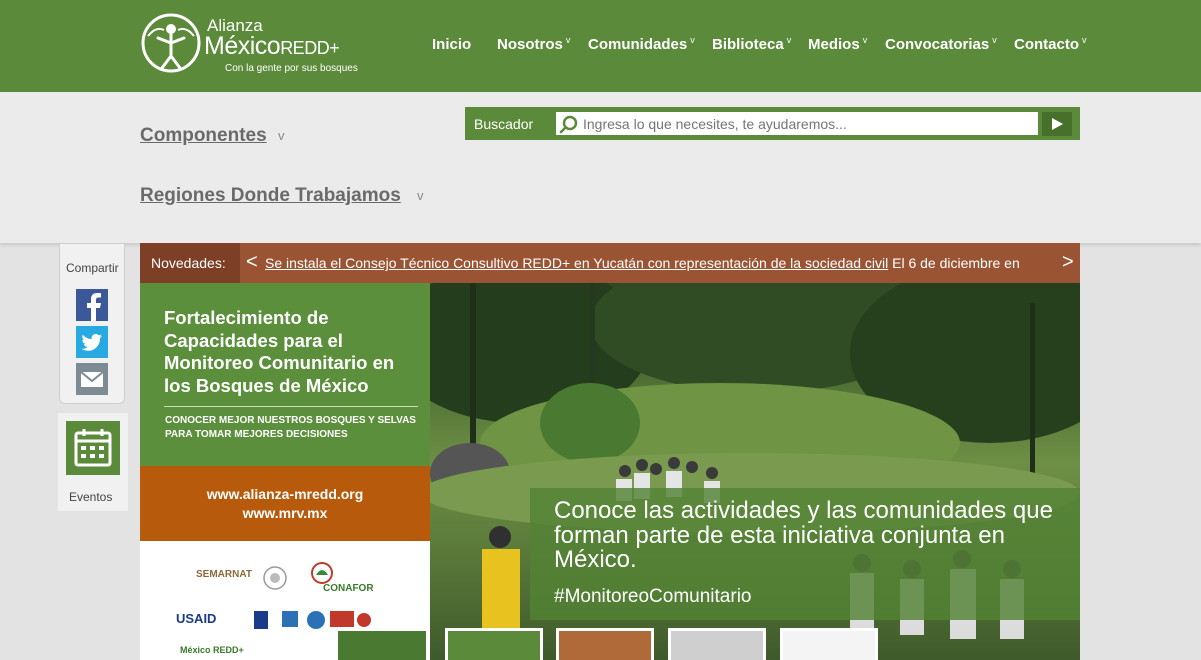 This screenshot has height=660, width=1201. What do you see at coordinates (1068, 262) in the screenshot?
I see `ticker-next-button: >` at bounding box center [1068, 262].